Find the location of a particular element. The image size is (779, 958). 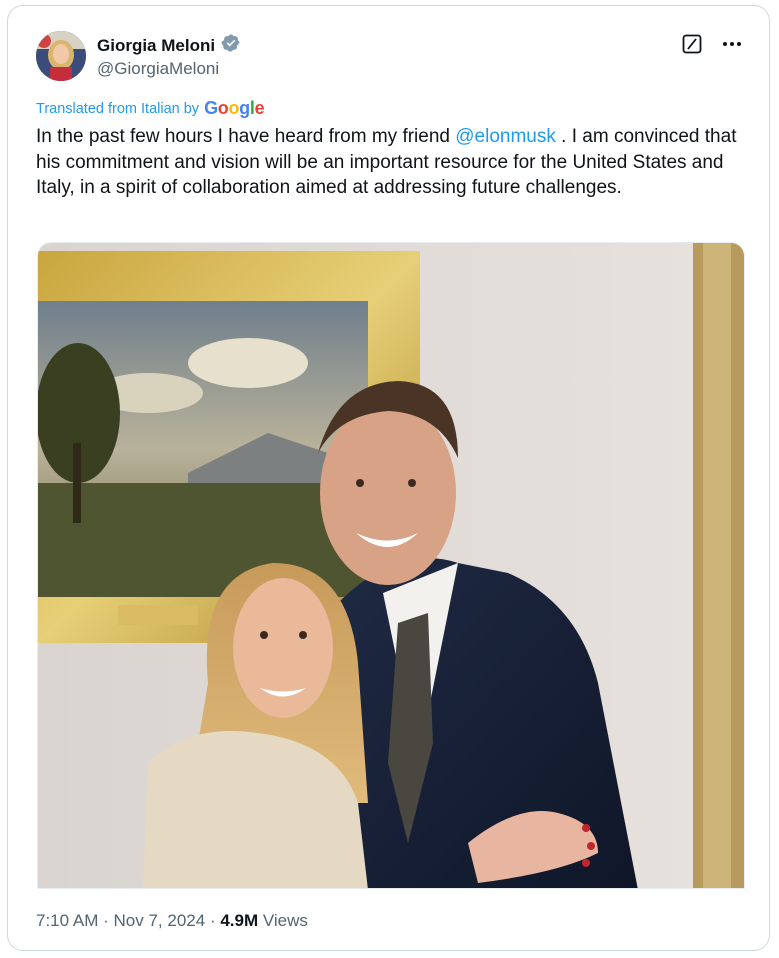

google-logo: Google is located at coordinates (234, 108).